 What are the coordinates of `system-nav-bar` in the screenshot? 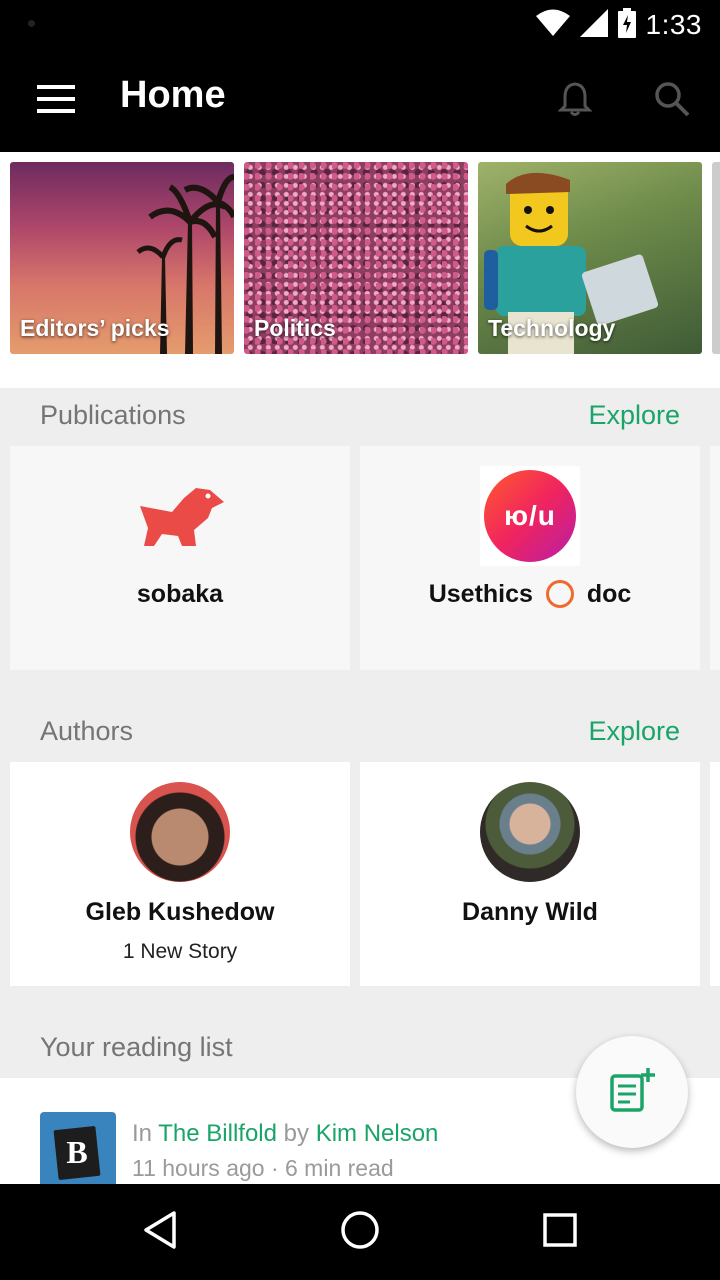 It's located at (360, 1232).